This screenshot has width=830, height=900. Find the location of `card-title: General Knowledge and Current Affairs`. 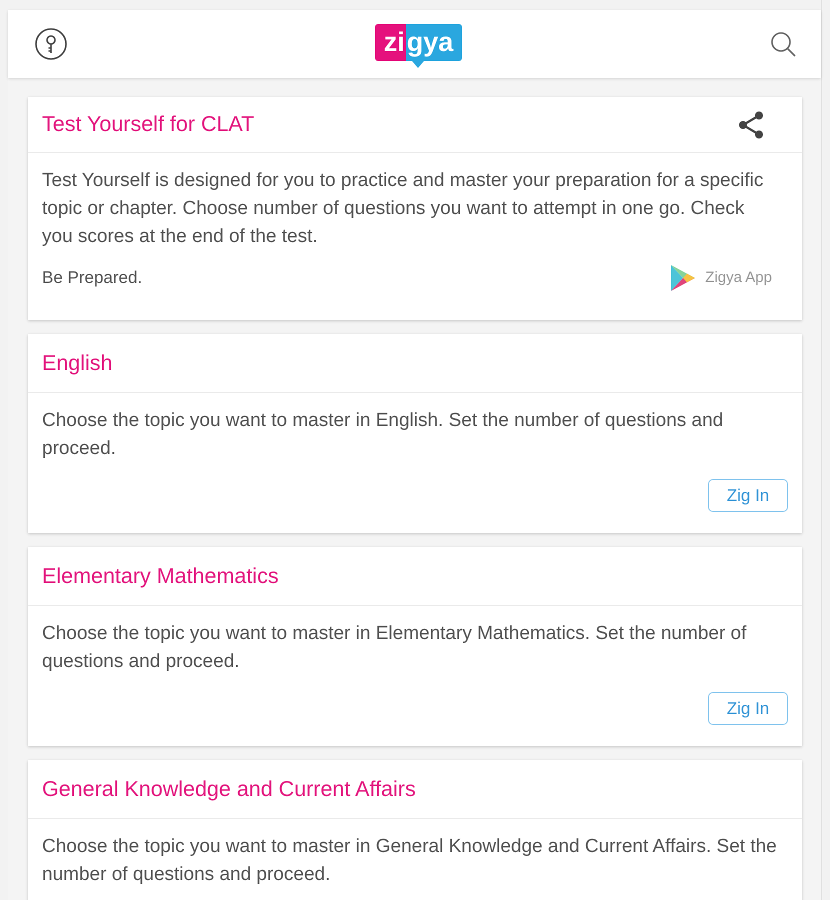

card-title: General Knowledge and Current Affairs is located at coordinates (229, 789).